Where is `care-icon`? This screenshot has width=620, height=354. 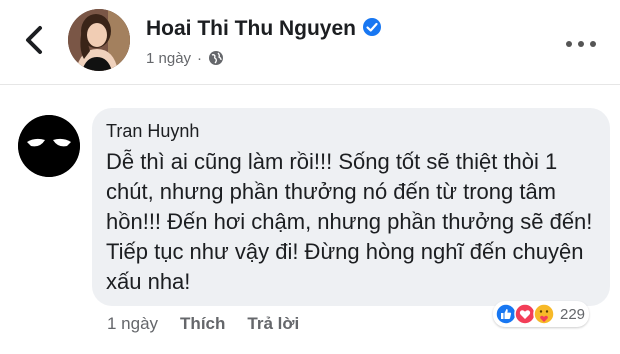 care-icon is located at coordinates (544, 314).